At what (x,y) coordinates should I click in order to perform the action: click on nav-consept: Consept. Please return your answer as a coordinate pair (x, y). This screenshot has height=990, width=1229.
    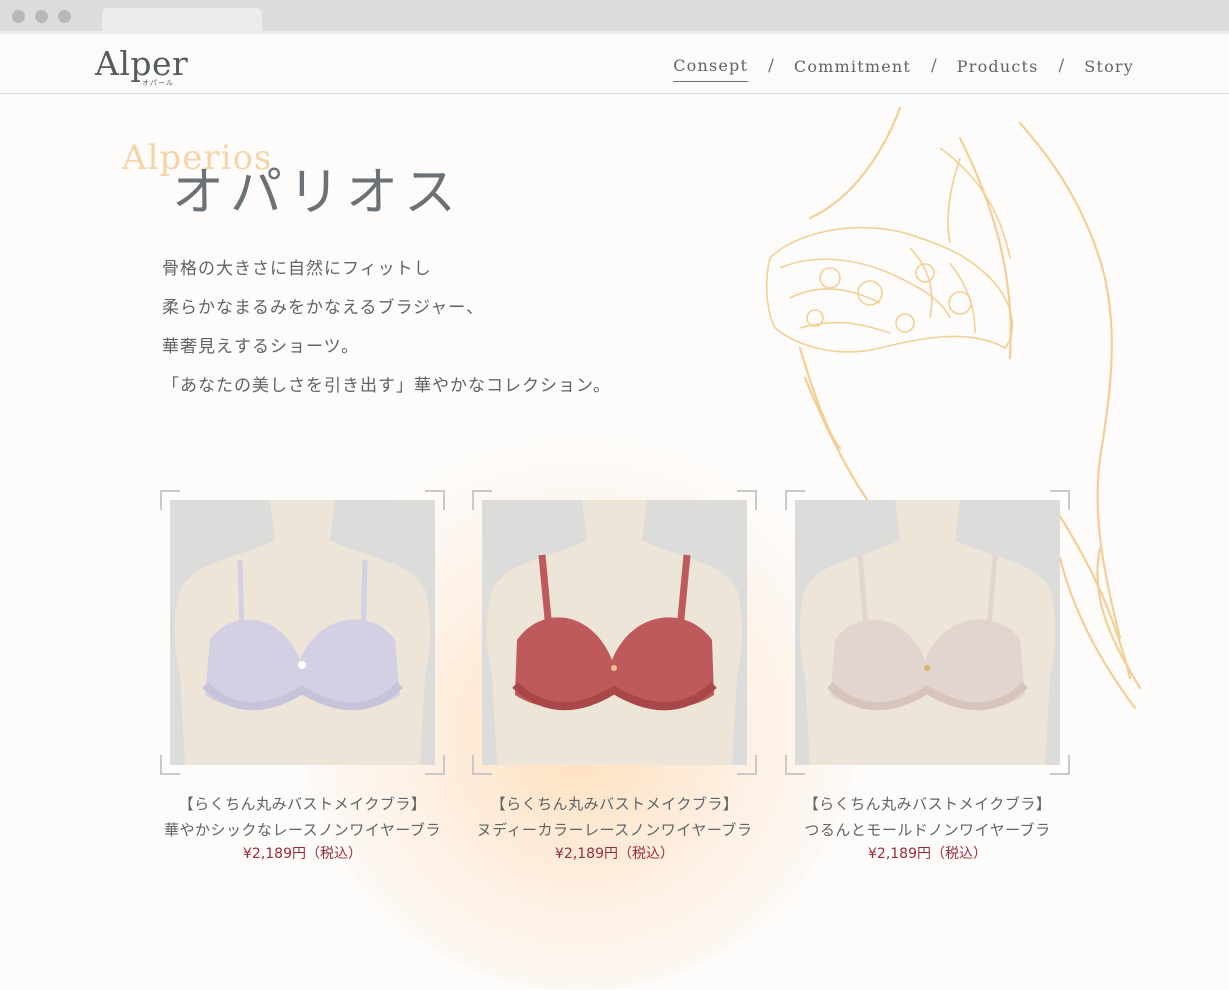
    Looking at the image, I should click on (711, 69).